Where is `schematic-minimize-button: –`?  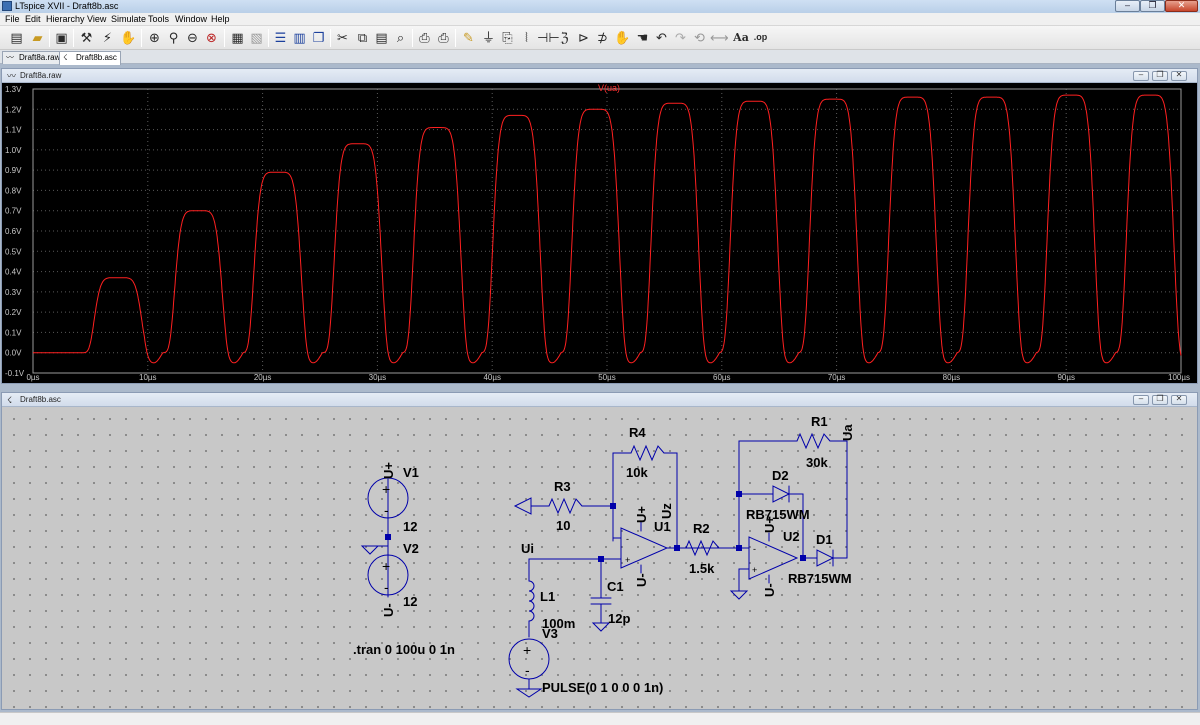 schematic-minimize-button: – is located at coordinates (1141, 399).